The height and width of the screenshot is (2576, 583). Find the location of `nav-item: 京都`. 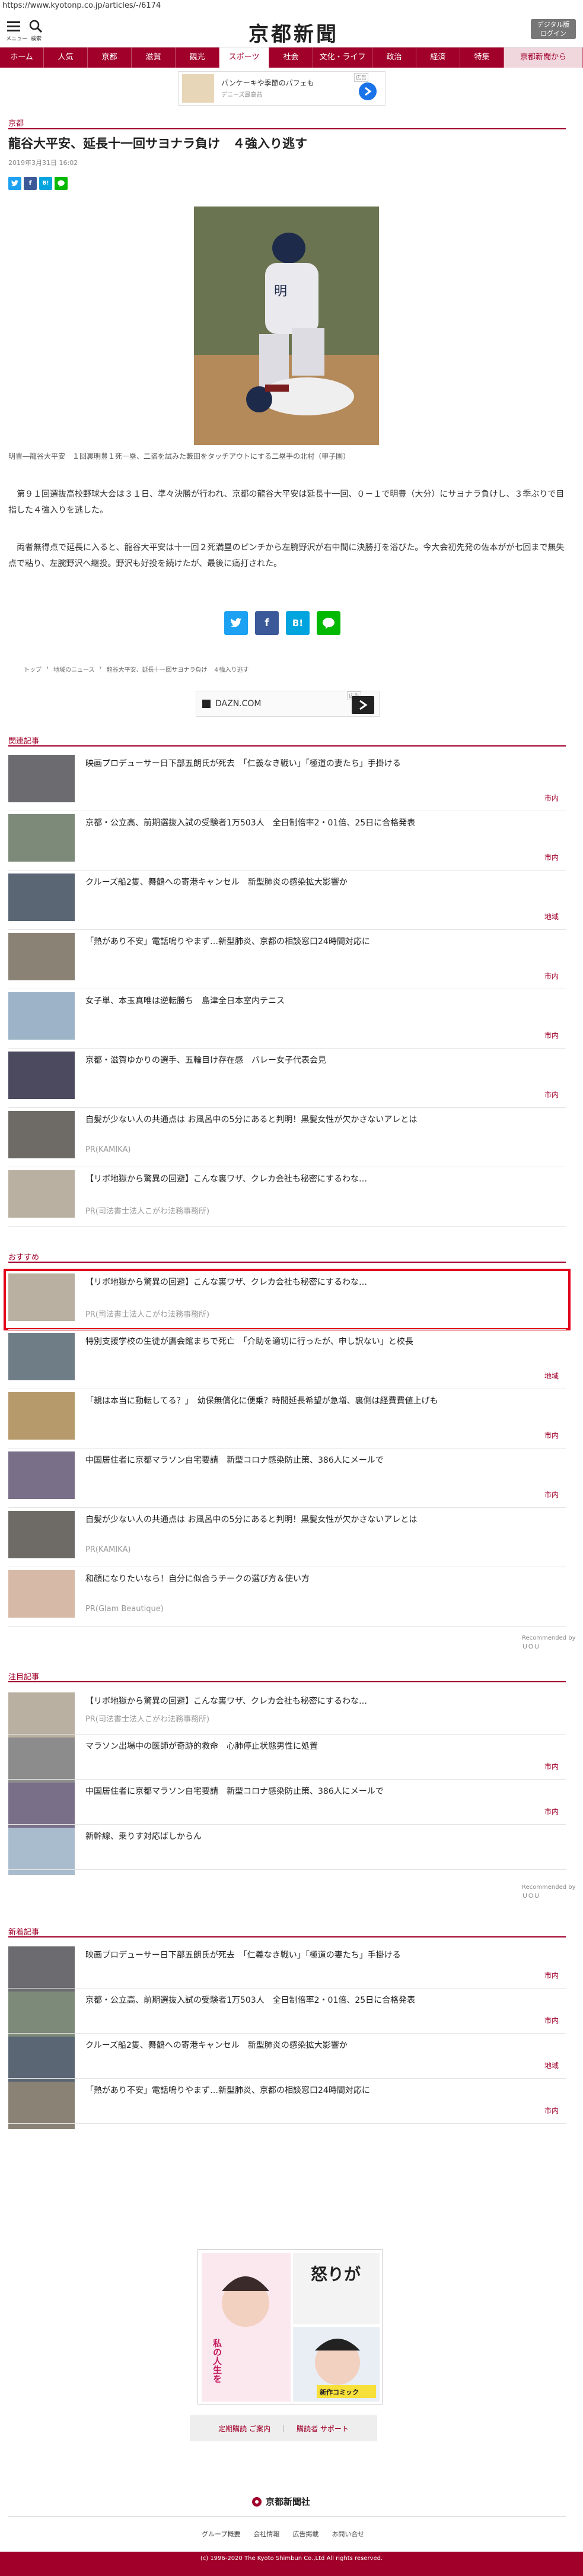

nav-item: 京都 is located at coordinates (110, 57).